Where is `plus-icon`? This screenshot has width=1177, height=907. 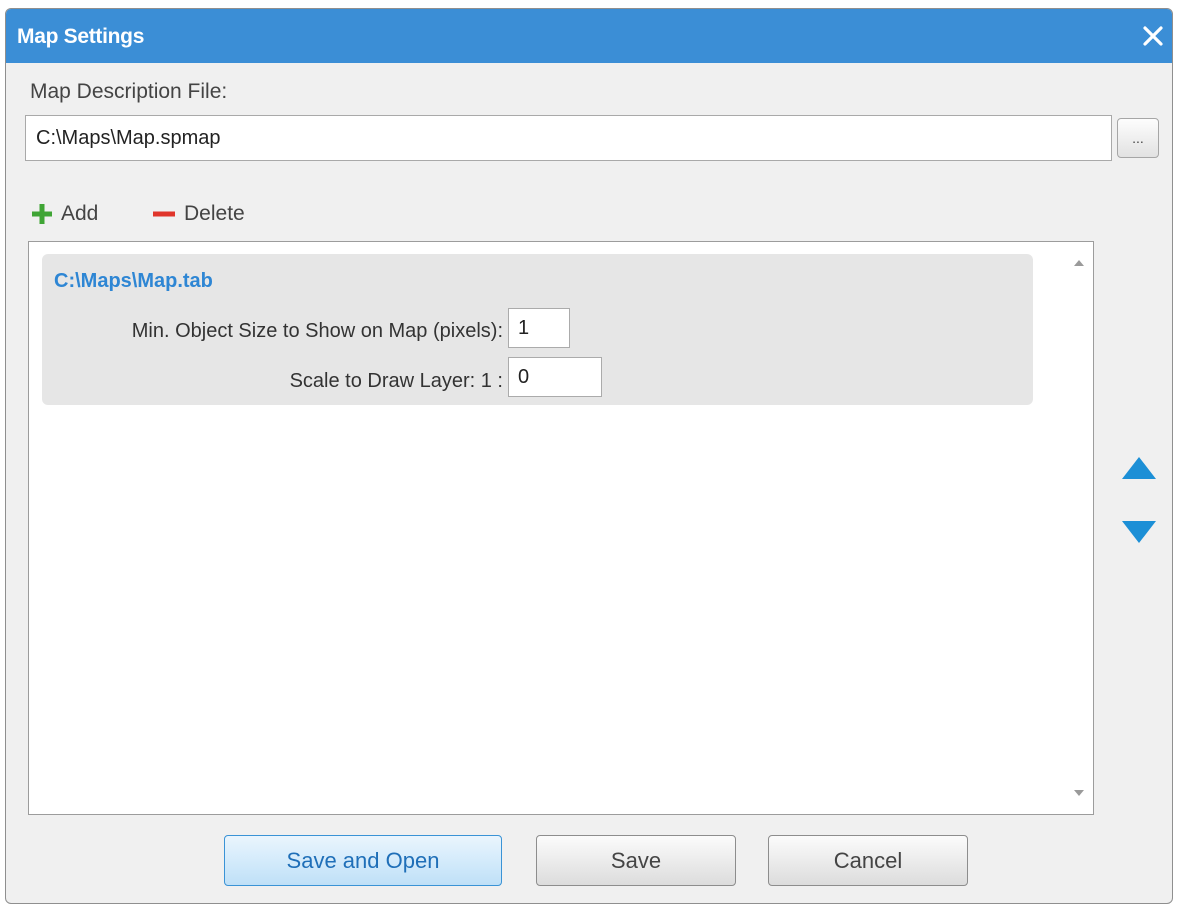 plus-icon is located at coordinates (42, 214).